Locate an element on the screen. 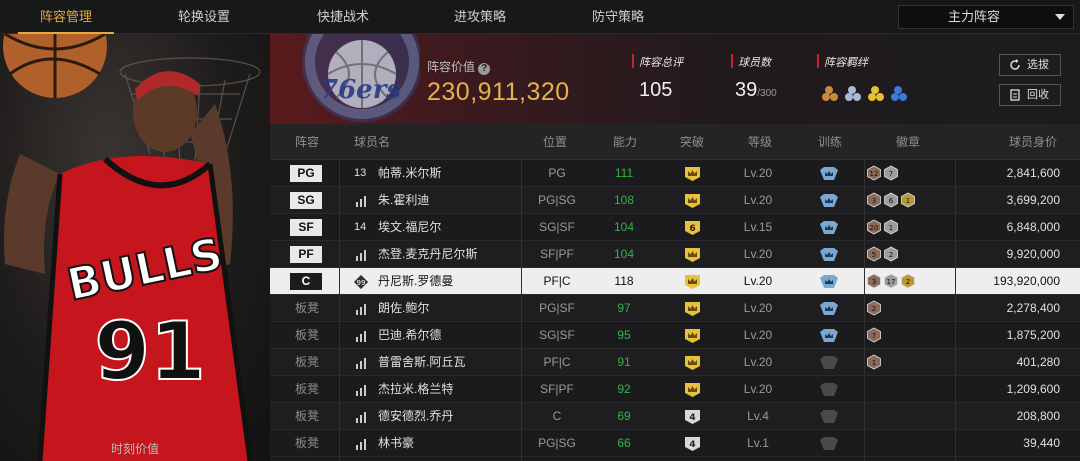 The width and height of the screenshot is (1080, 461). player-ability: 108 is located at coordinates (624, 200).